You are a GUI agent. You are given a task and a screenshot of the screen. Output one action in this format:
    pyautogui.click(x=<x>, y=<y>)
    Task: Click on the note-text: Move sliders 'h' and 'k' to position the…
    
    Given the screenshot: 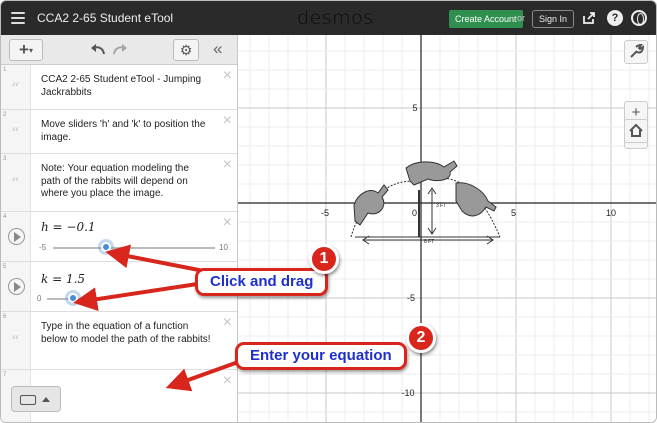 What is the action you would take?
    pyautogui.click(x=126, y=131)
    